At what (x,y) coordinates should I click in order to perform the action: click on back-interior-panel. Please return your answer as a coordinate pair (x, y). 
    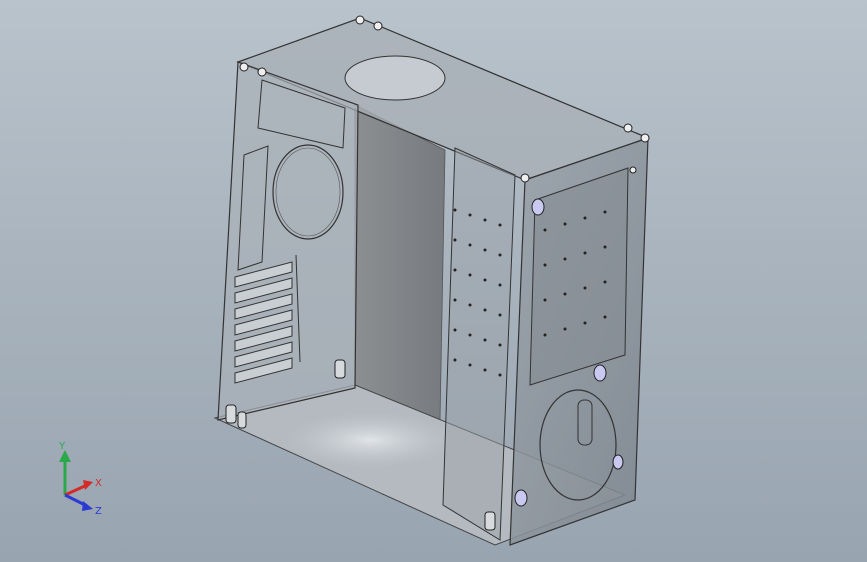
    Looking at the image, I should click on (400, 262).